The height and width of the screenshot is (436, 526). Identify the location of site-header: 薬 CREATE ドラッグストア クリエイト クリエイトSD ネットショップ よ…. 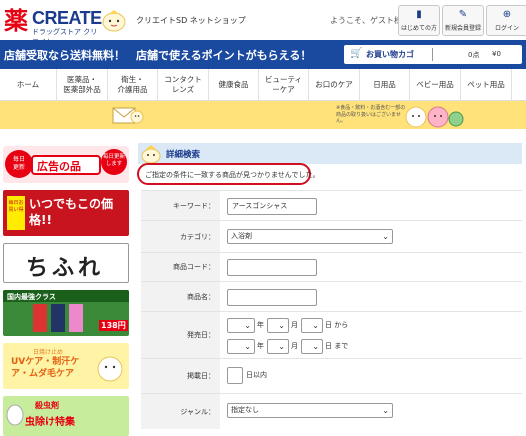
(263, 23).